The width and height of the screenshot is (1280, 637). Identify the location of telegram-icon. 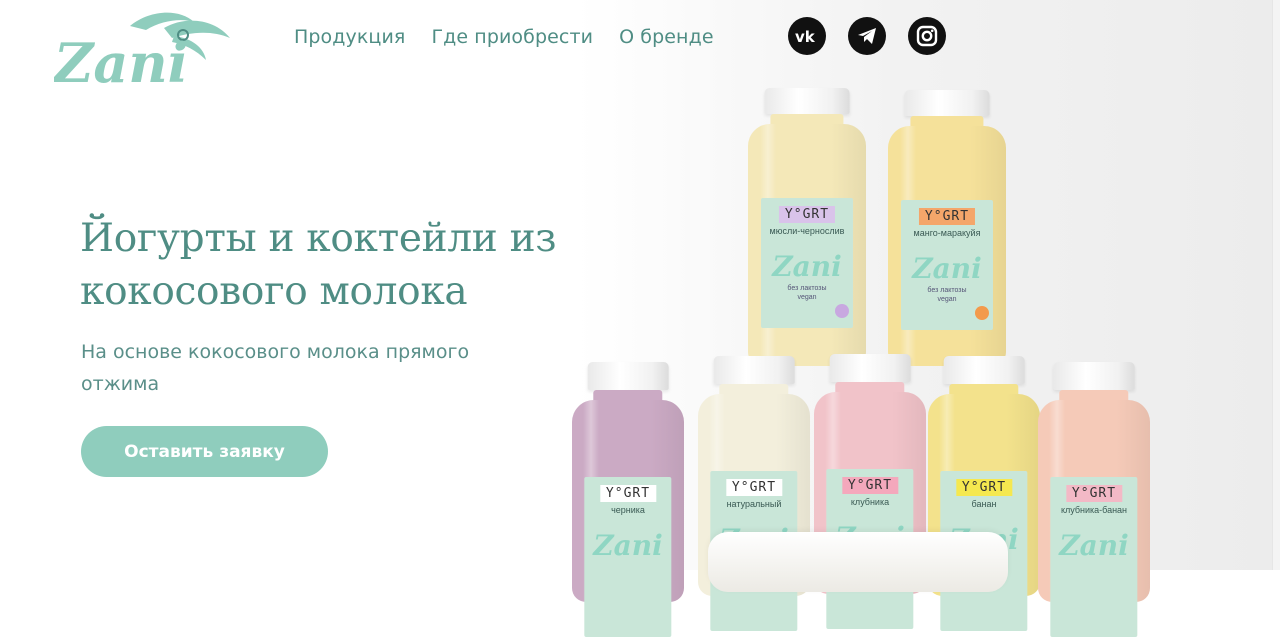
(867, 36).